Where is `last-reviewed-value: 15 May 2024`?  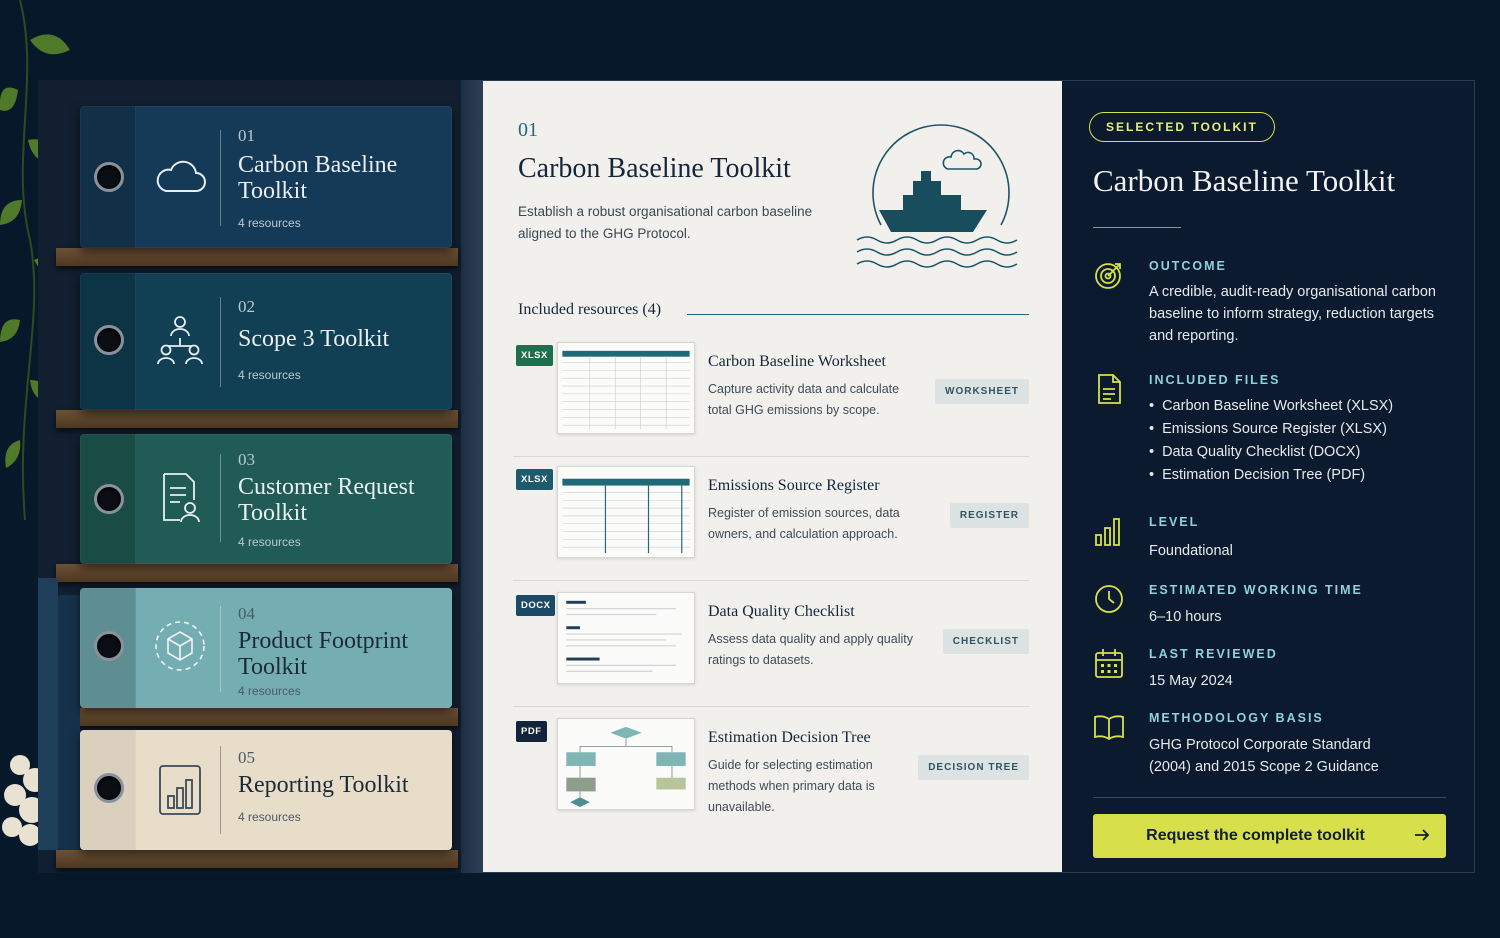
last-reviewed-value: 15 May 2024 is located at coordinates (1191, 681).